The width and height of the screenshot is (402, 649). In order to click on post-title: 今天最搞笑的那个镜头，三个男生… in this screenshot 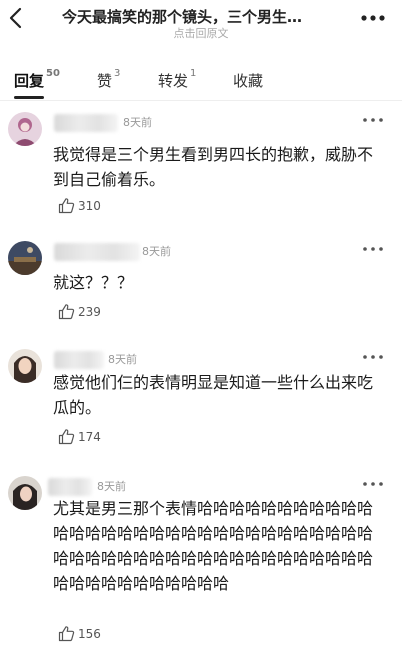, I will do `click(202, 16)`.